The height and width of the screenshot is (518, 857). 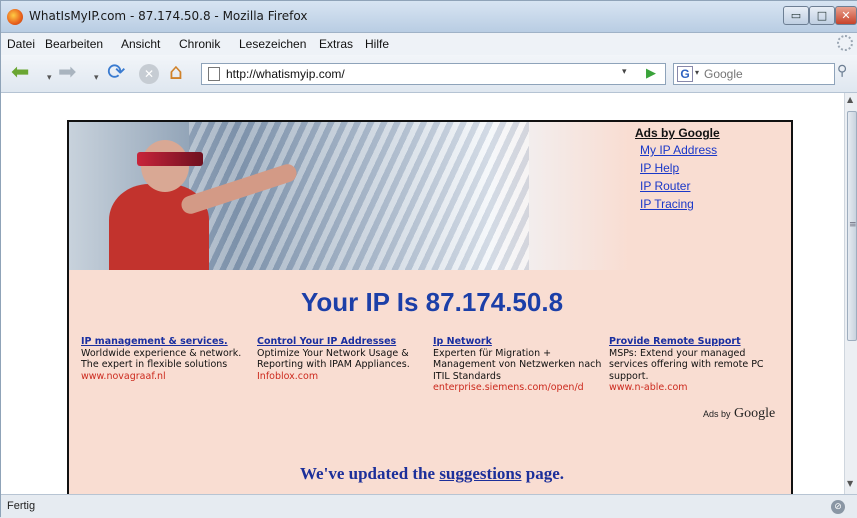 I want to click on ads-by-label: Ads by, so click(x=717, y=414).